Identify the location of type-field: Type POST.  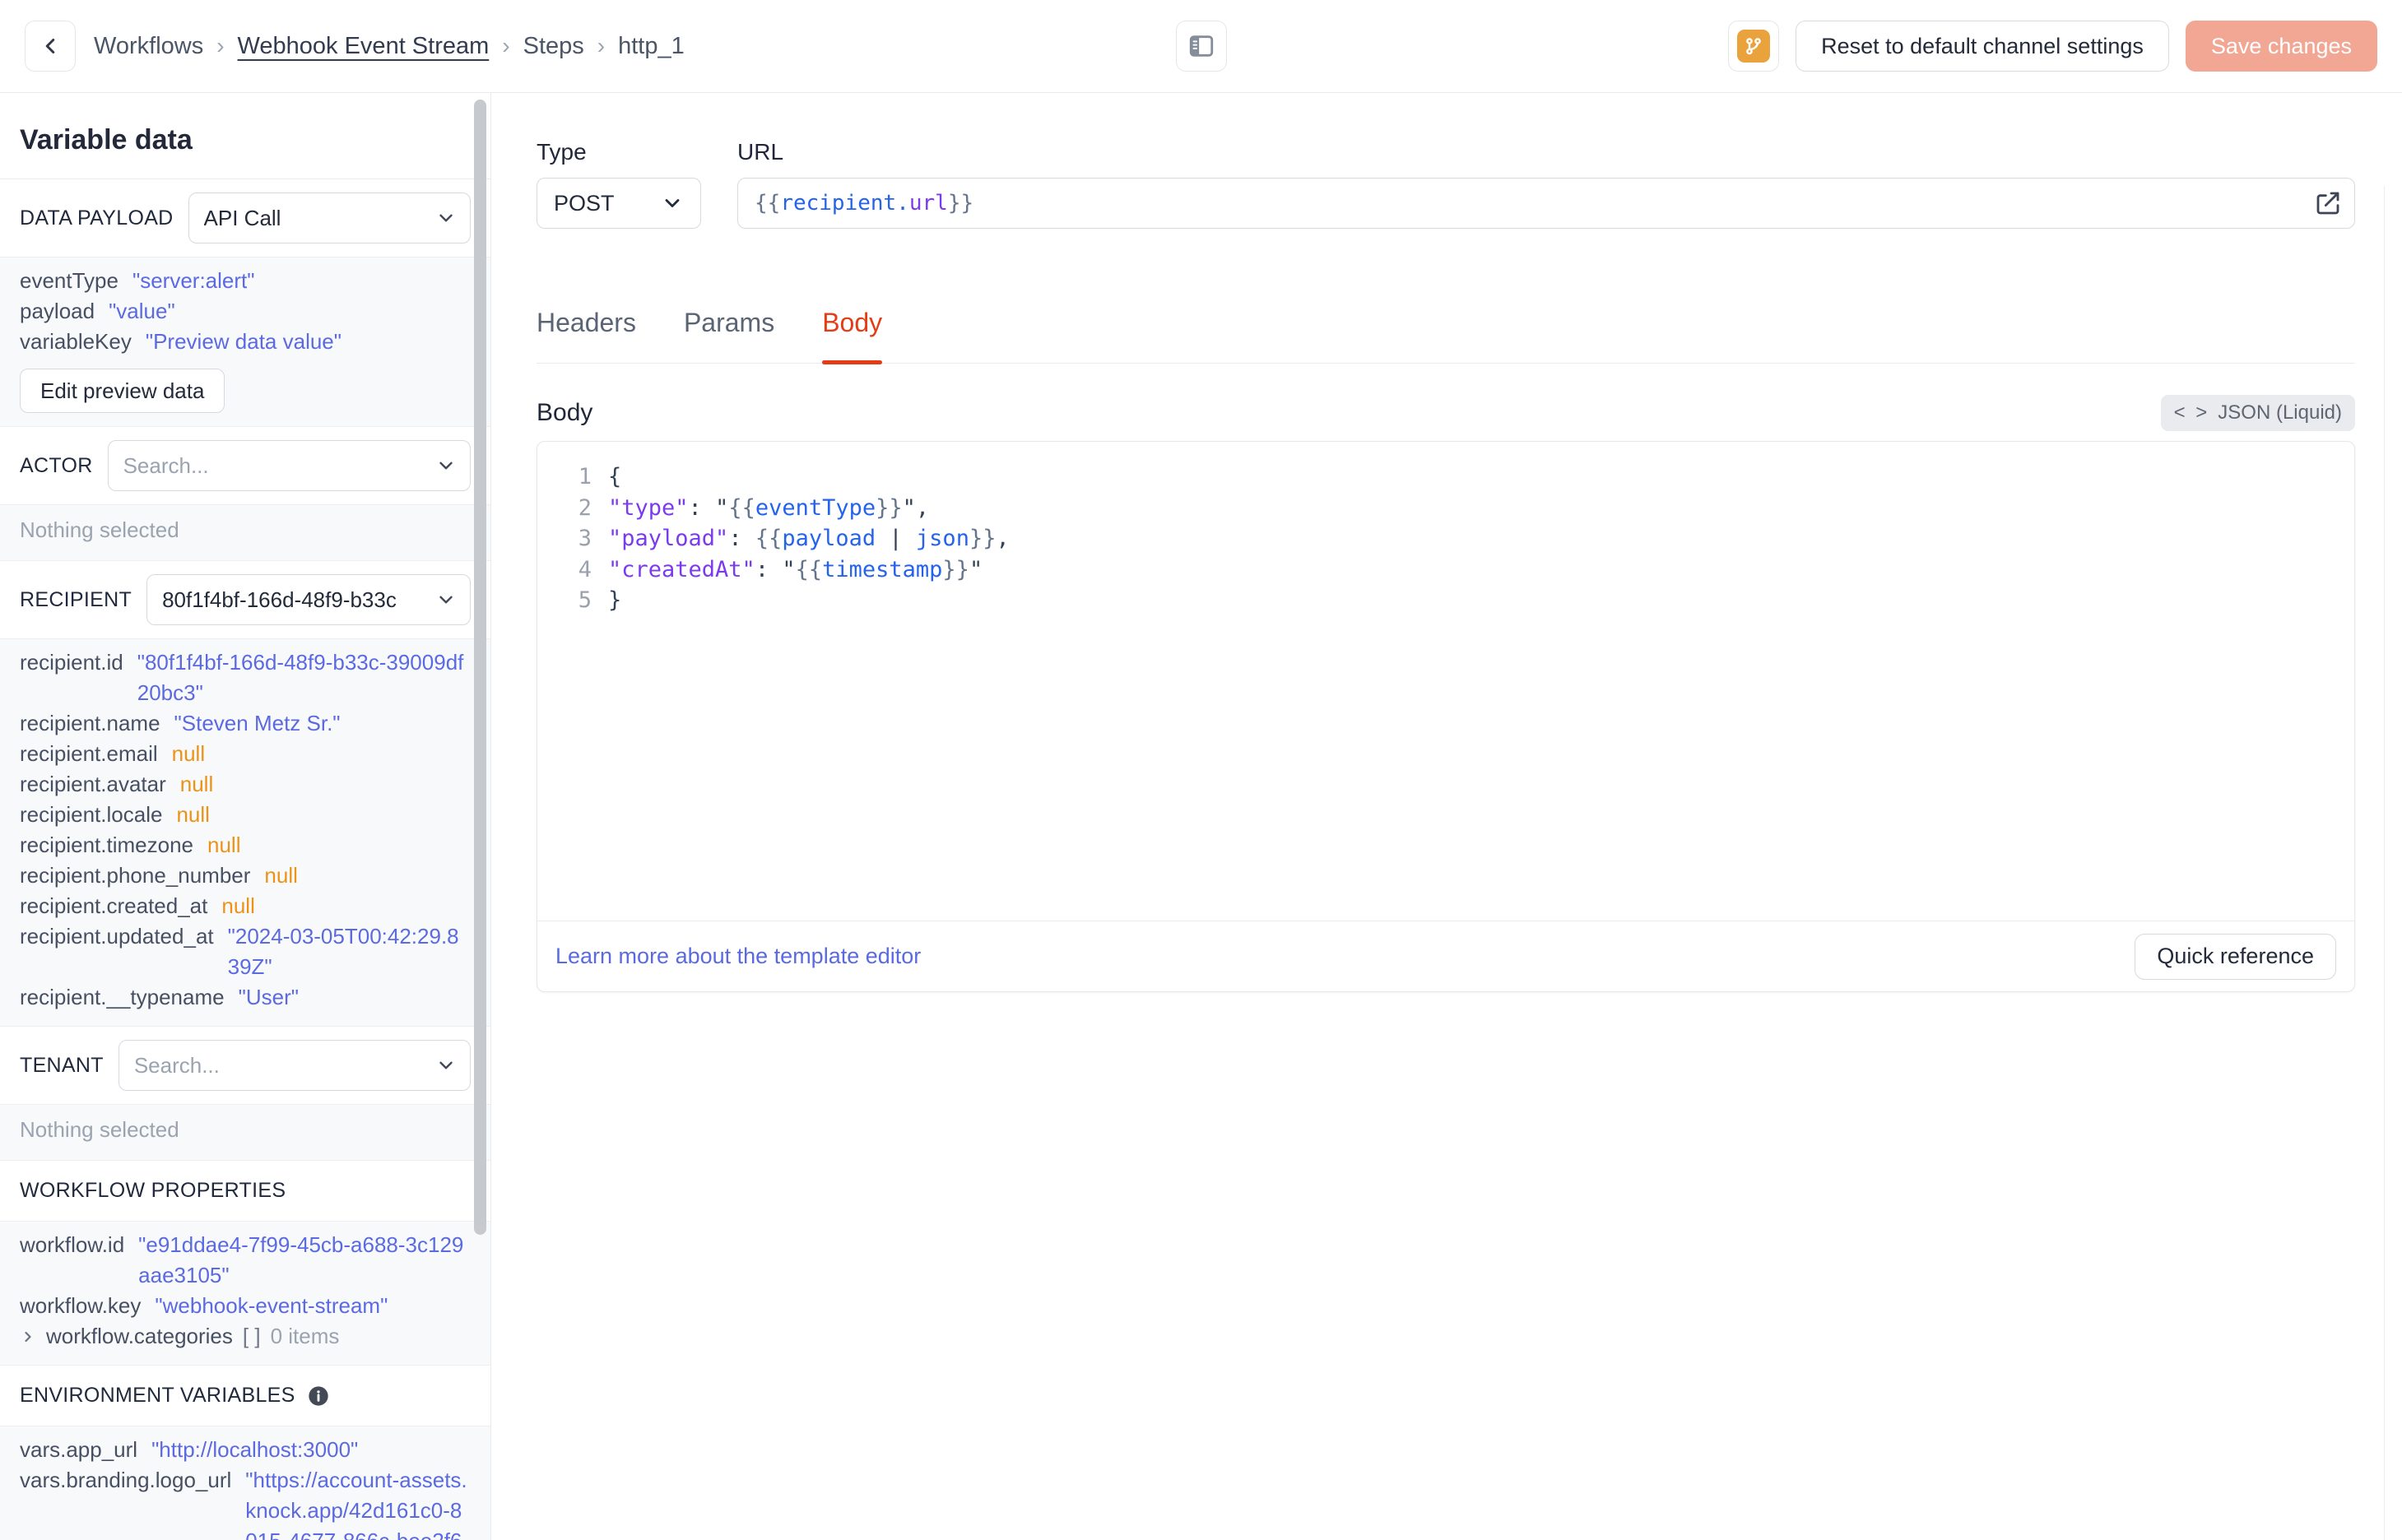
(619, 184).